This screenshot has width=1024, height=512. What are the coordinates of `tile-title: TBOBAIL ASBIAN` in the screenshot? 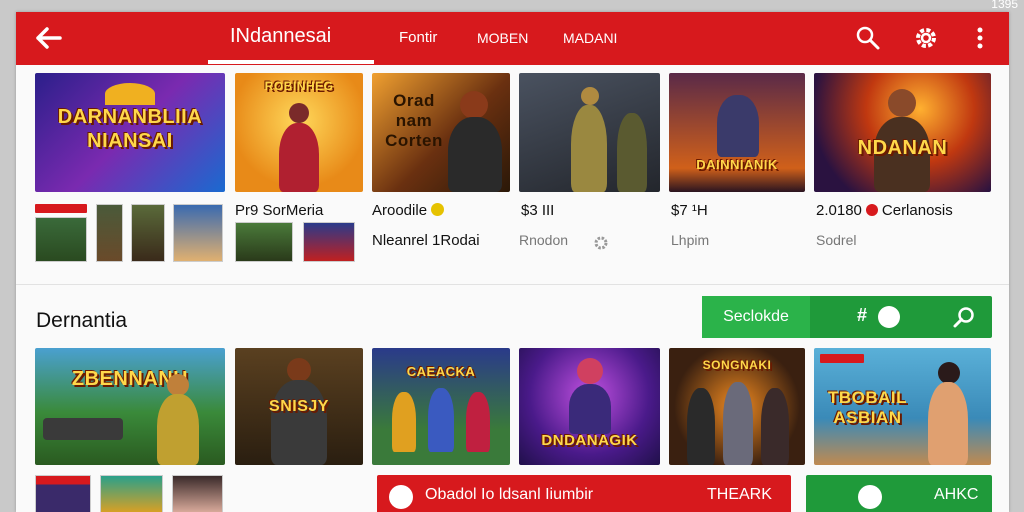 It's located at (867, 407).